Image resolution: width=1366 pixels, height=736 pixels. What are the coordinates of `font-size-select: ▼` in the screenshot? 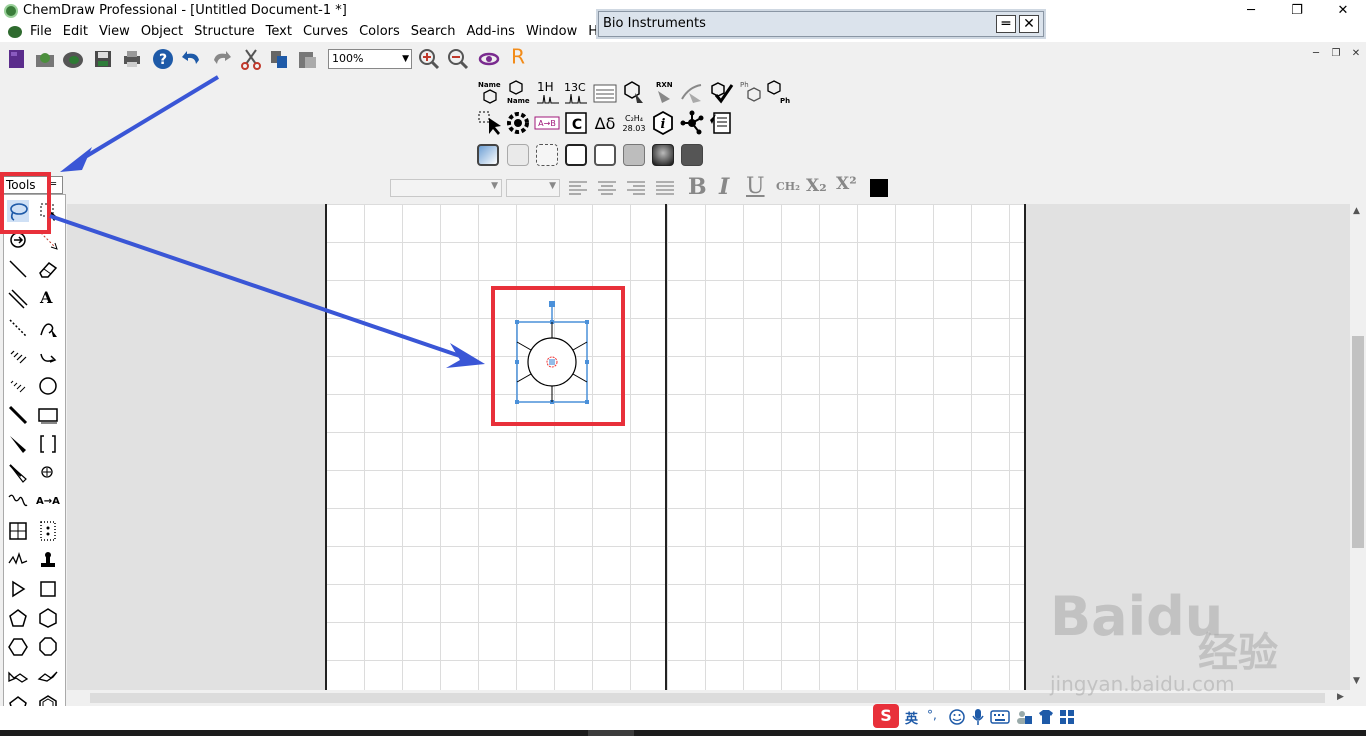 It's located at (533, 188).